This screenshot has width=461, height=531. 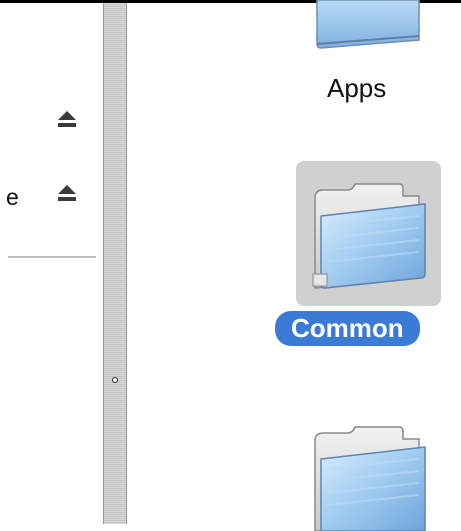 I want to click on folder-label: Common, so click(x=347, y=328).